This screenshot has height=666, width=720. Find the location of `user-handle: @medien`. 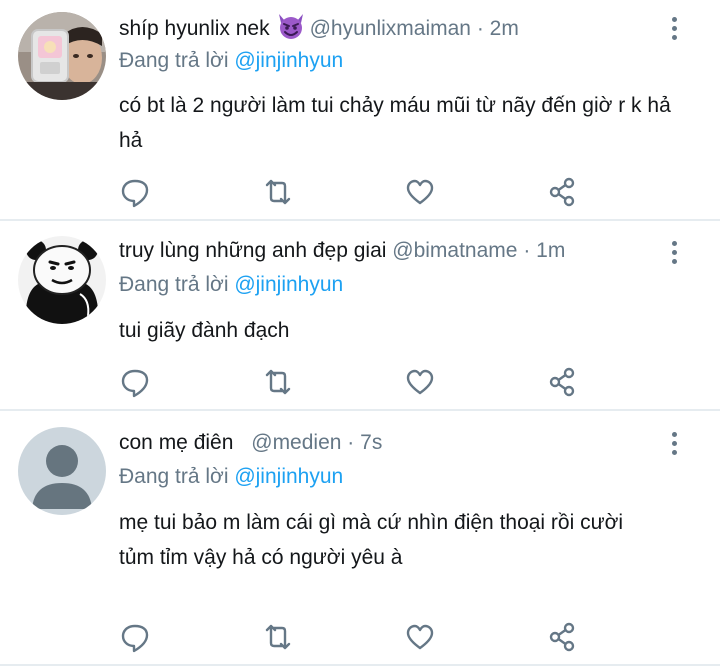

user-handle: @medien is located at coordinates (296, 442).